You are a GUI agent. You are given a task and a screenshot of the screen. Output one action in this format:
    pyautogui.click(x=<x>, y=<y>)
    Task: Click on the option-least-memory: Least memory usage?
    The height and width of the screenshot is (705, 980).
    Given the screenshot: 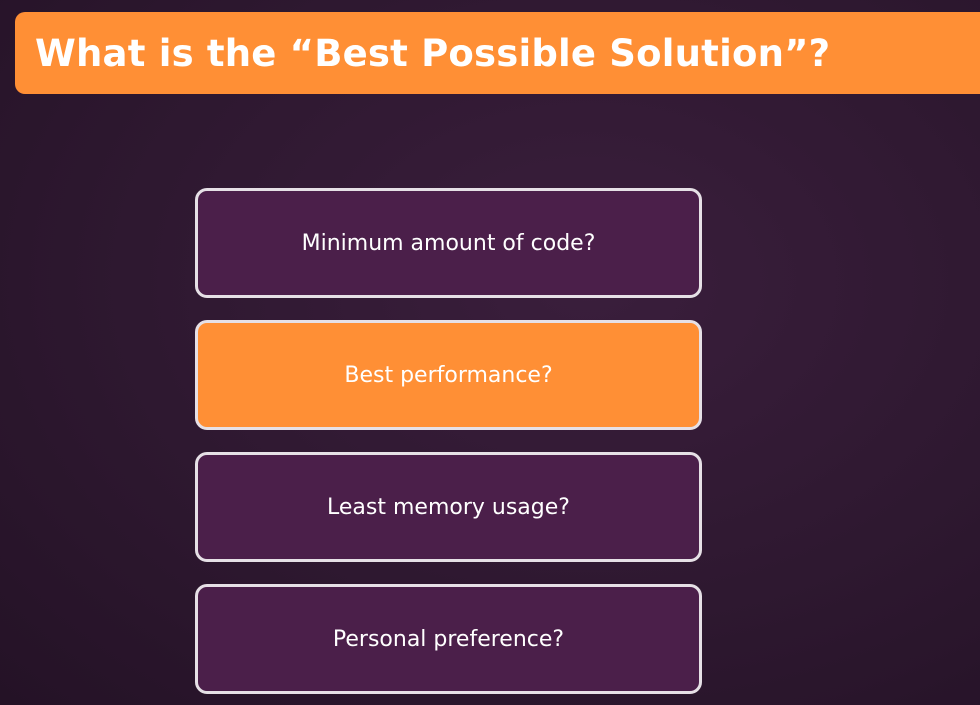 What is the action you would take?
    pyautogui.click(x=448, y=507)
    